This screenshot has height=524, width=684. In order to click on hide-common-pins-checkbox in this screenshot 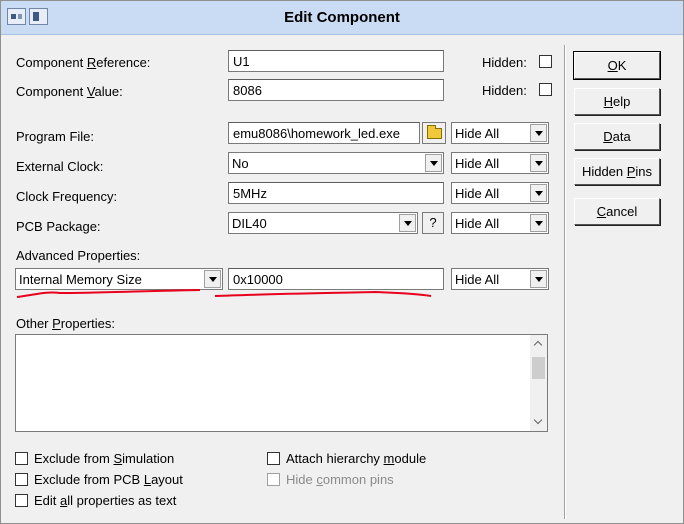, I will do `click(273, 479)`.